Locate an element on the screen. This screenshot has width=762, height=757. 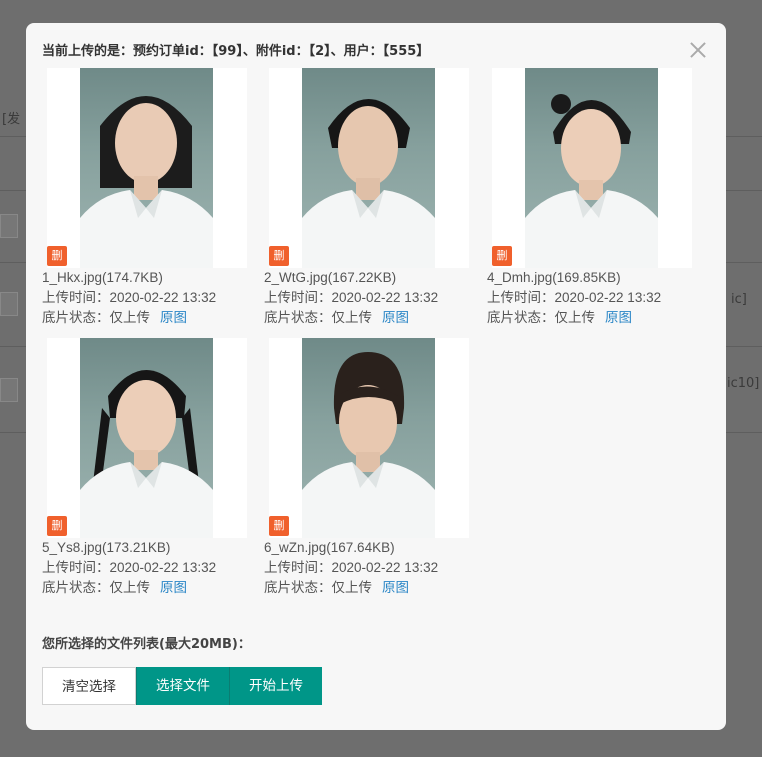
photo-filename: 2_WtG.jpg(167.22KB) is located at coordinates (330, 277).